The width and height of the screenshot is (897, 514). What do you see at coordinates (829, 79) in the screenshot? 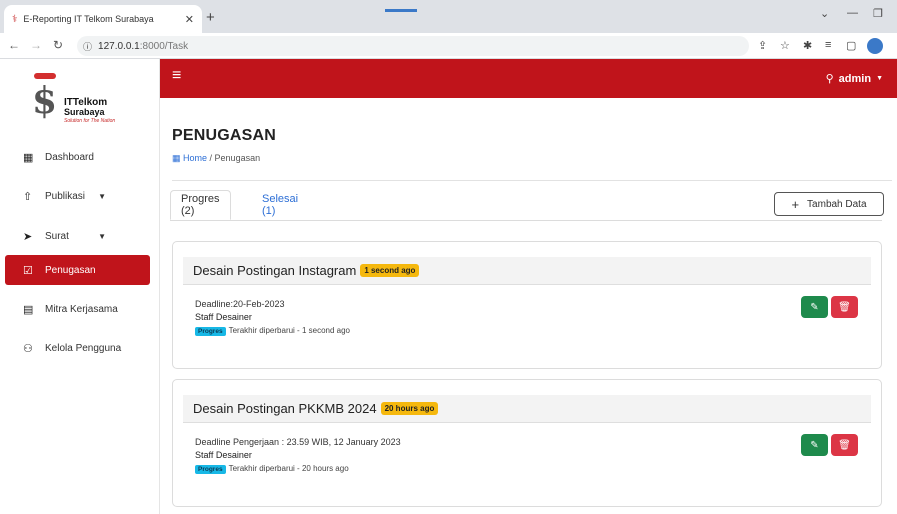
I see `user-icon: ⚲` at bounding box center [829, 79].